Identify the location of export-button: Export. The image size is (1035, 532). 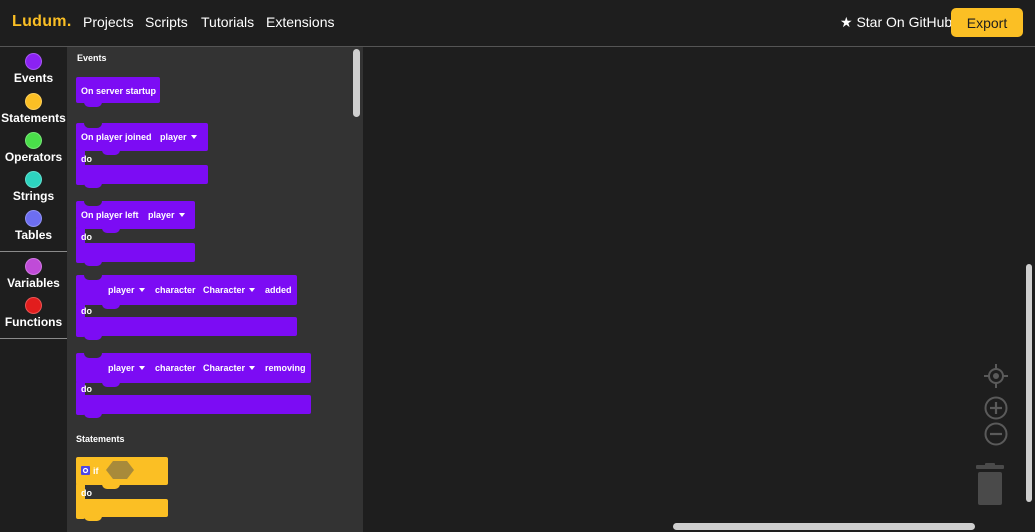
(987, 22).